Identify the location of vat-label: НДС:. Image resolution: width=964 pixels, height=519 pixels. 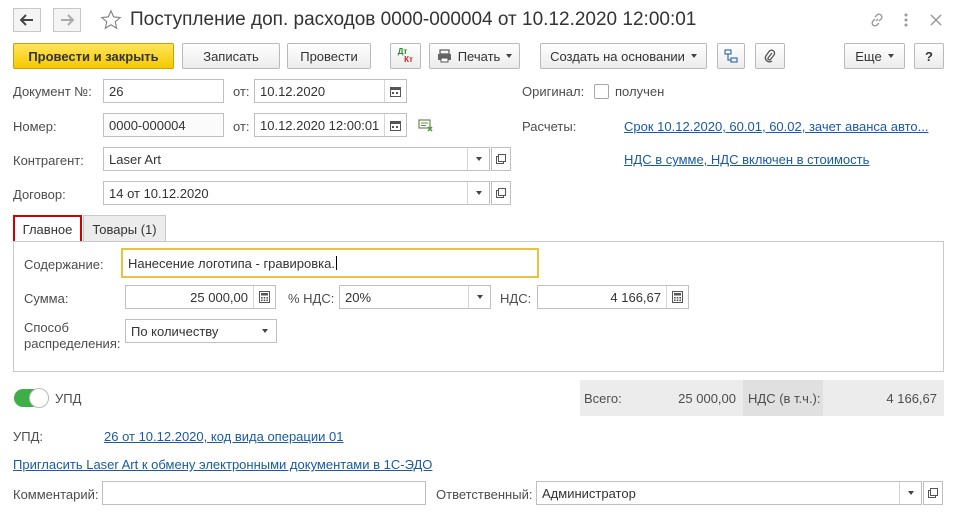
(516, 298).